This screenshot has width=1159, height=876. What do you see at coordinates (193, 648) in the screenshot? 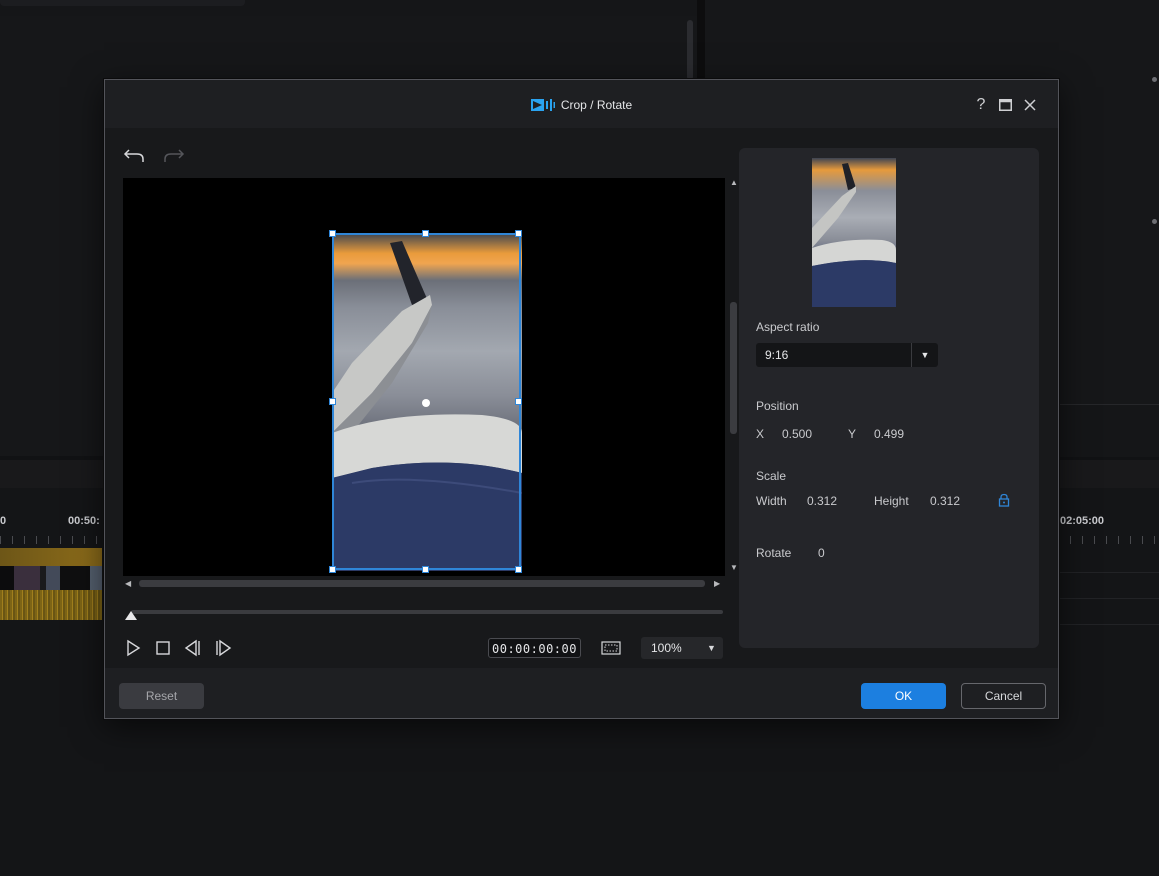
I see `previous-frame-icon` at bounding box center [193, 648].